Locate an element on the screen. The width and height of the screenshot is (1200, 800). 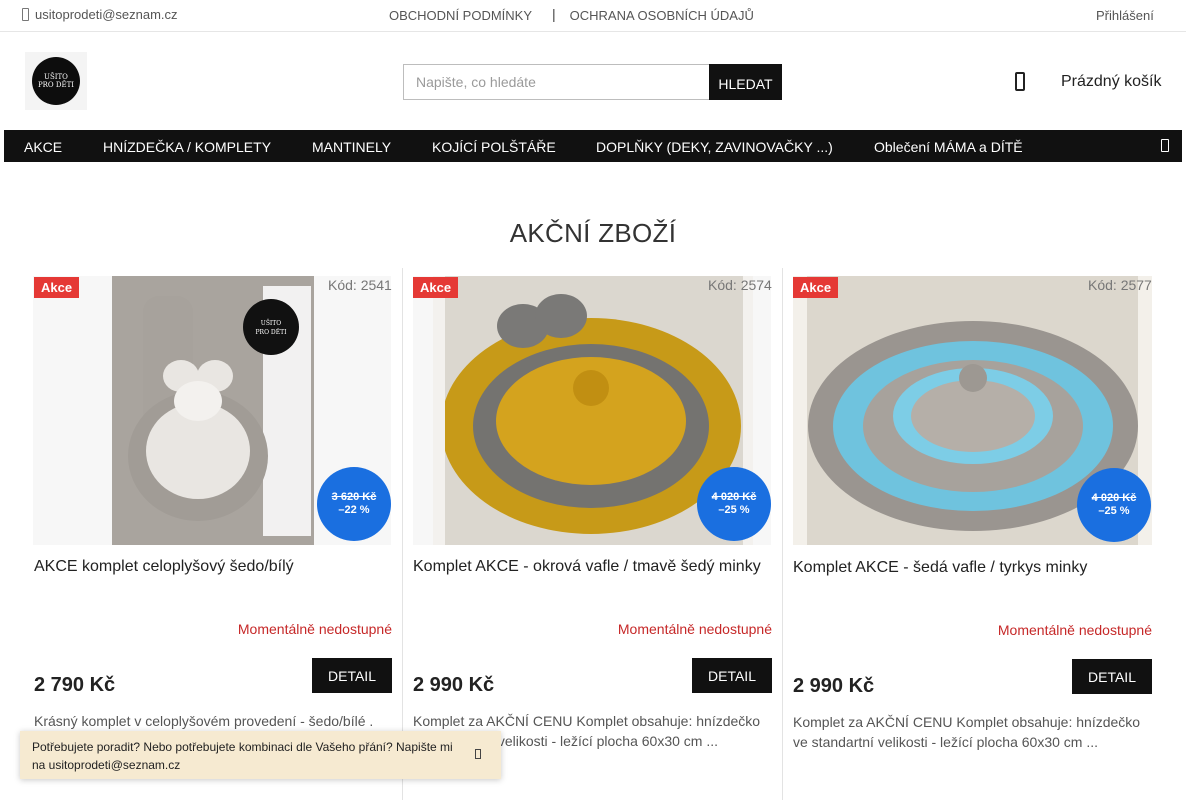
product-code: Kód: 2541 is located at coordinates (360, 285).